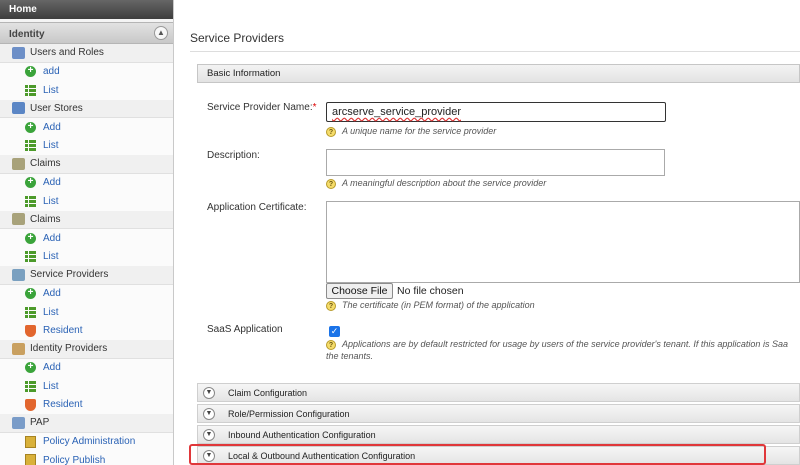 This screenshot has width=800, height=465. Describe the element at coordinates (498, 413) in the screenshot. I see `accordion-header: ▼ Role/Permission Configuration` at that location.